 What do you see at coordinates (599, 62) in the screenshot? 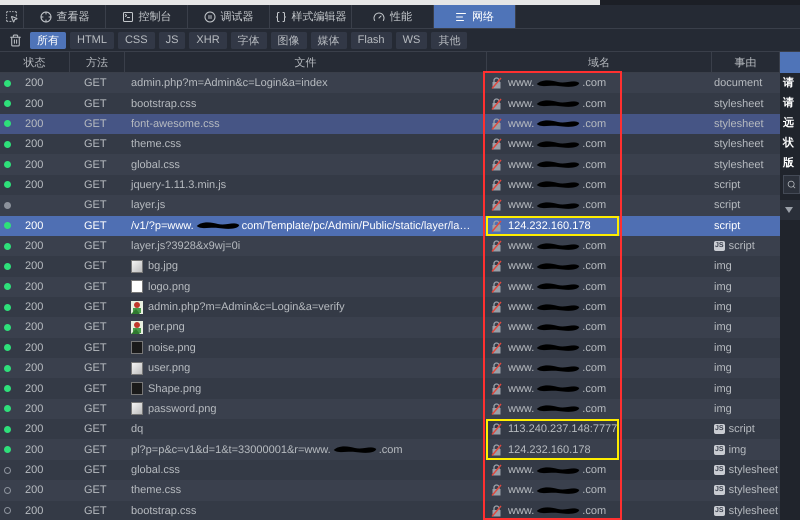
I see `column-header: 域名` at bounding box center [599, 62].